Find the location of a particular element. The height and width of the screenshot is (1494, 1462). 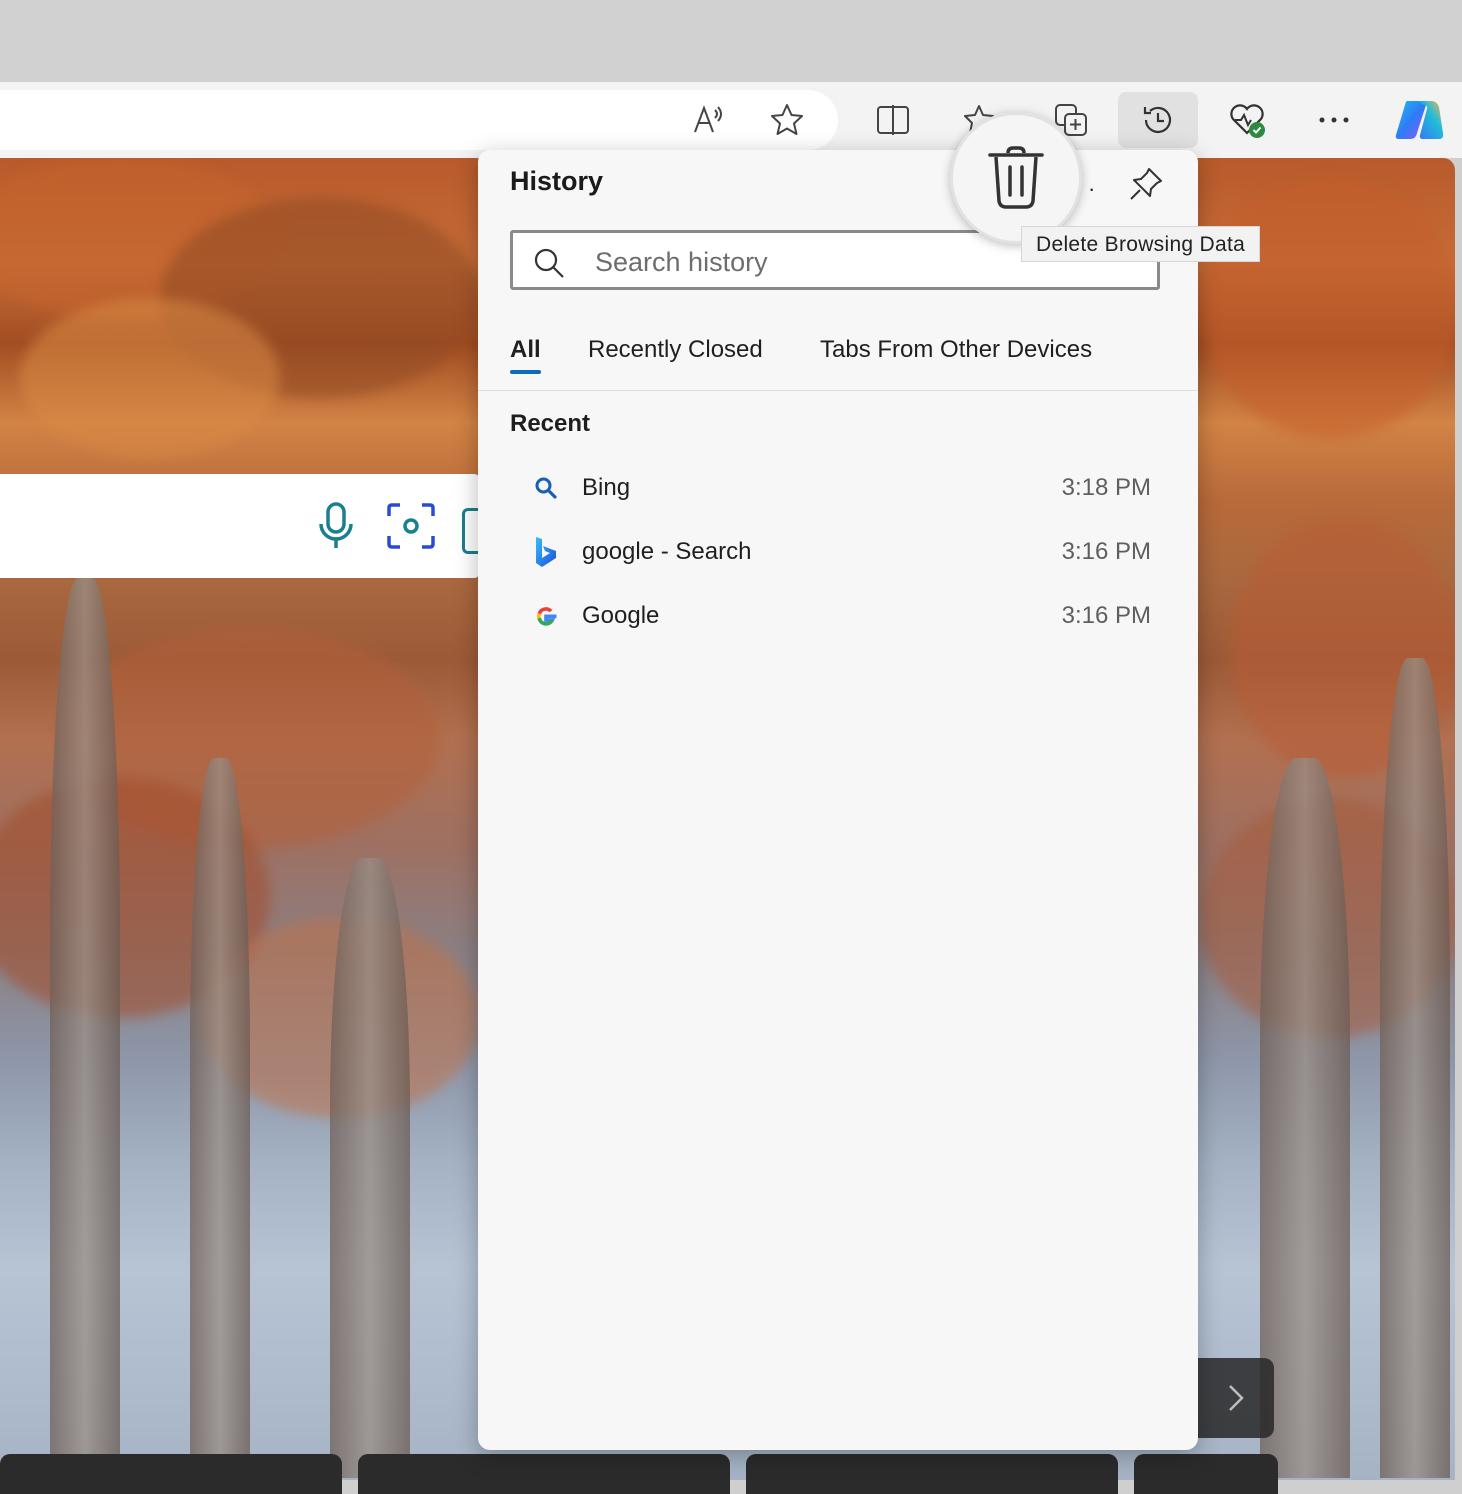

tab-other-devices: Tabs From Other Devices is located at coordinates (956, 350).